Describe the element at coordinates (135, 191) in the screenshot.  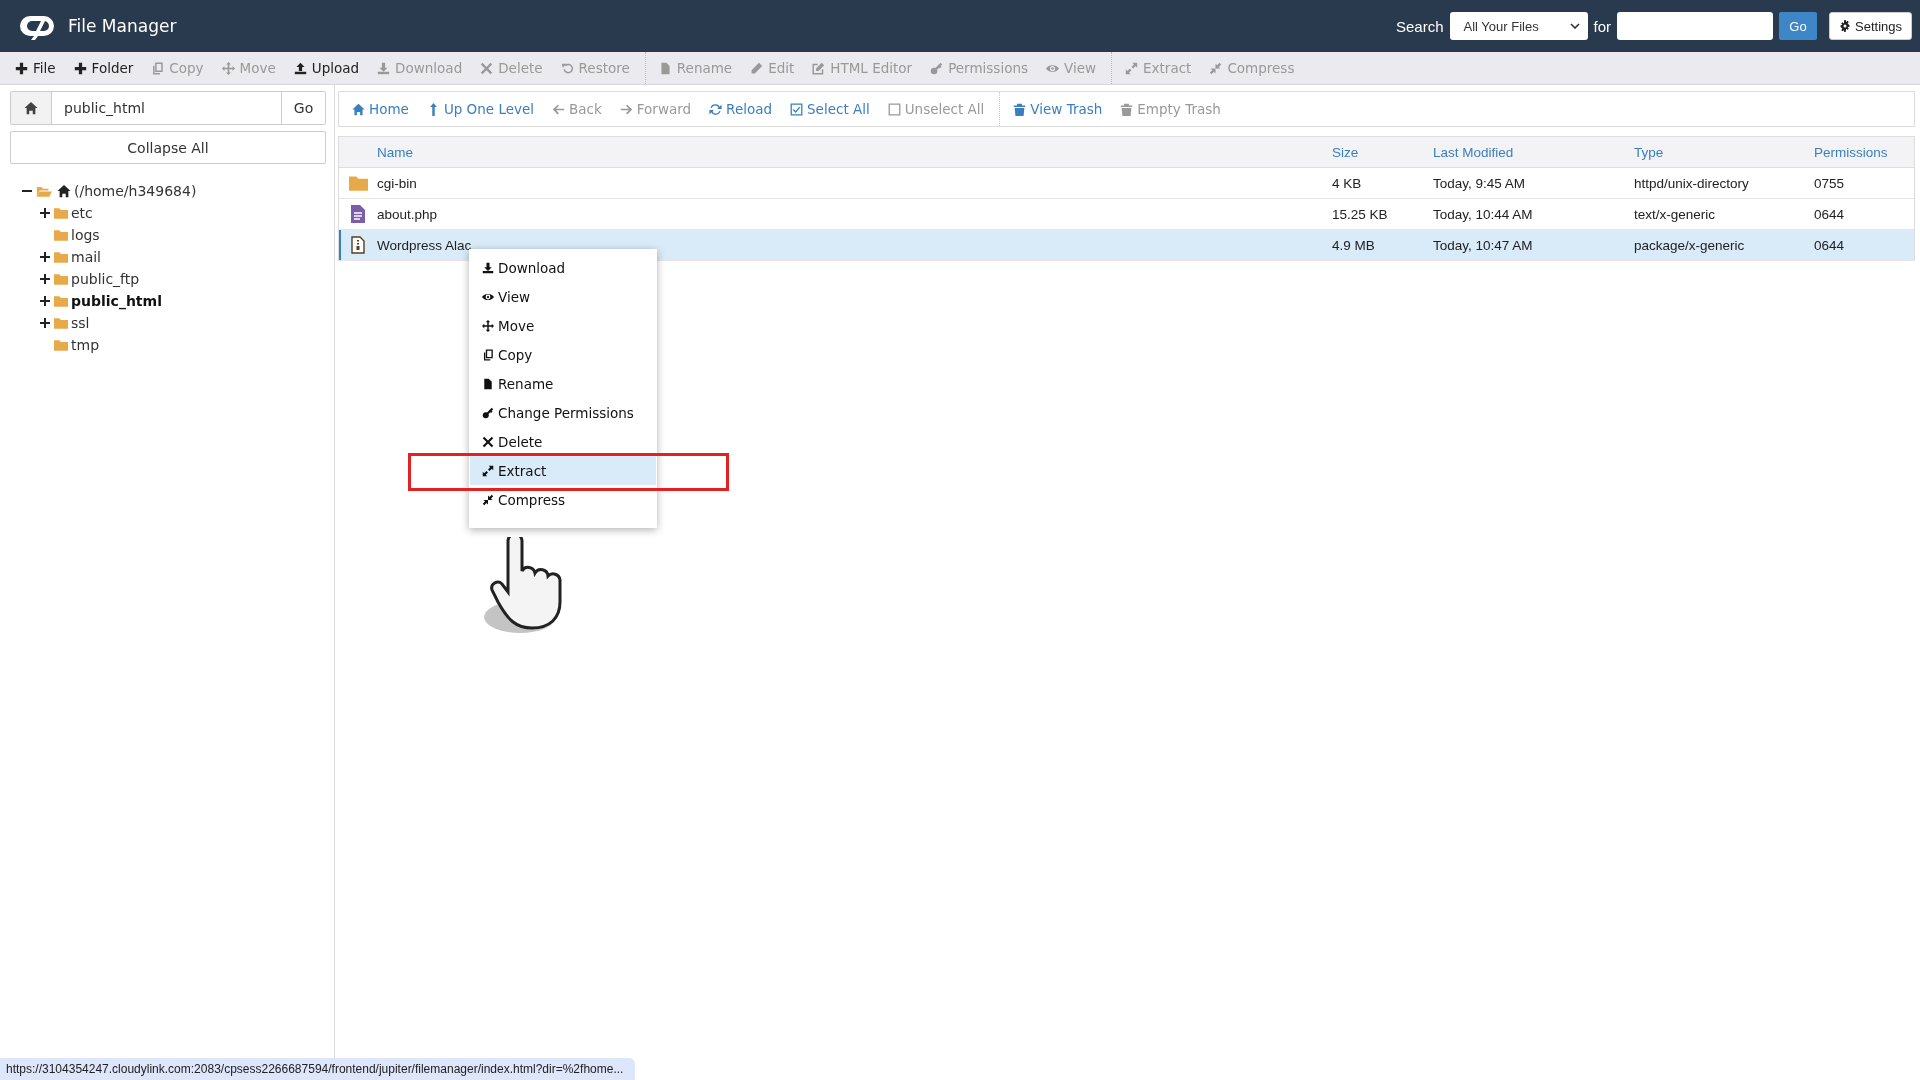
I see `tree-item: (/home/h349684)` at that location.